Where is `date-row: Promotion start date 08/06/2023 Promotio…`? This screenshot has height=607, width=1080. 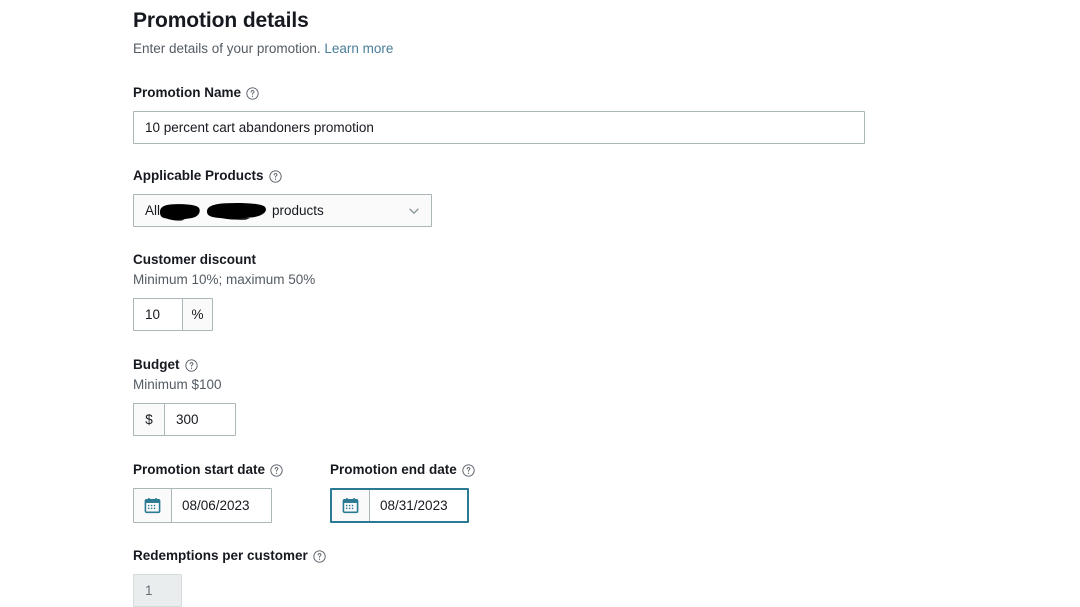 date-row: Promotion start date 08/06/2023 Promotio… is located at coordinates (573, 492).